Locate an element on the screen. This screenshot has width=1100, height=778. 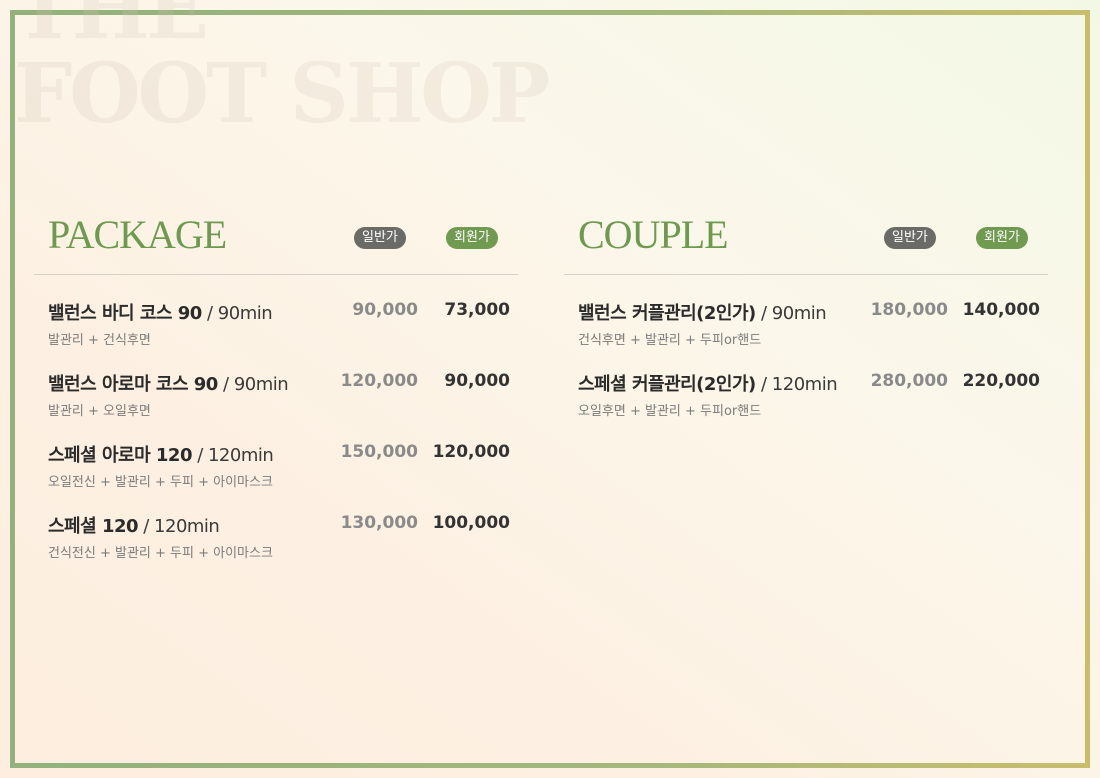
item-name: 스페셜 아로마 120 / 120min is located at coordinates (161, 454).